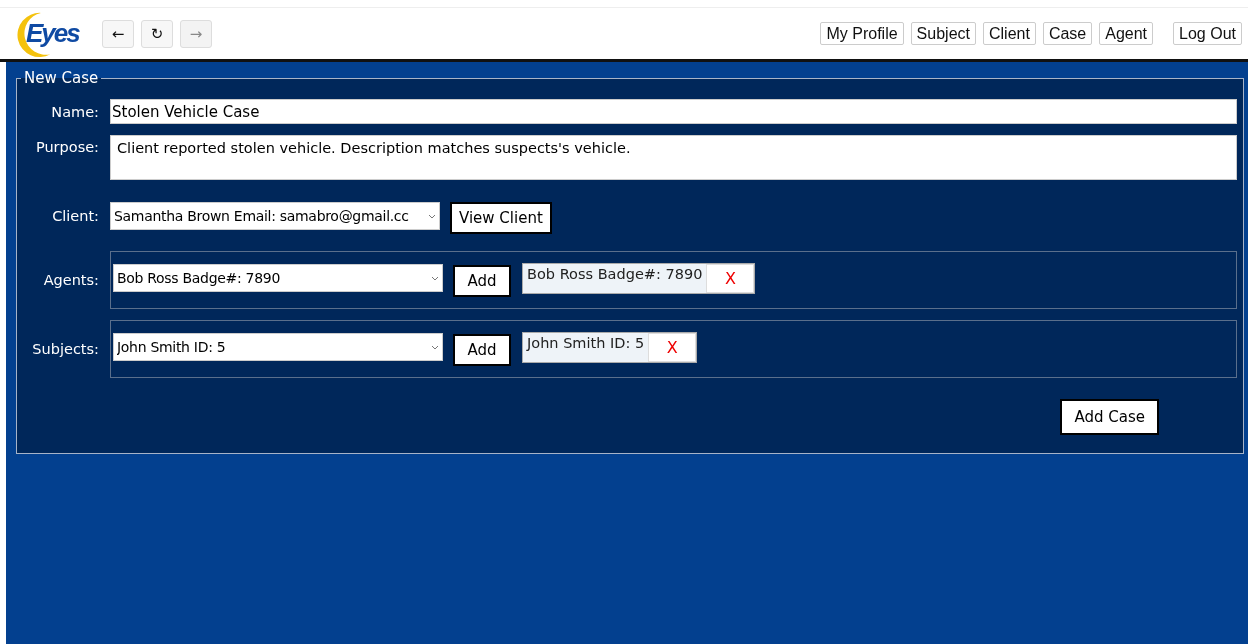  What do you see at coordinates (1207, 33) in the screenshot?
I see `logout-button: Log Out` at bounding box center [1207, 33].